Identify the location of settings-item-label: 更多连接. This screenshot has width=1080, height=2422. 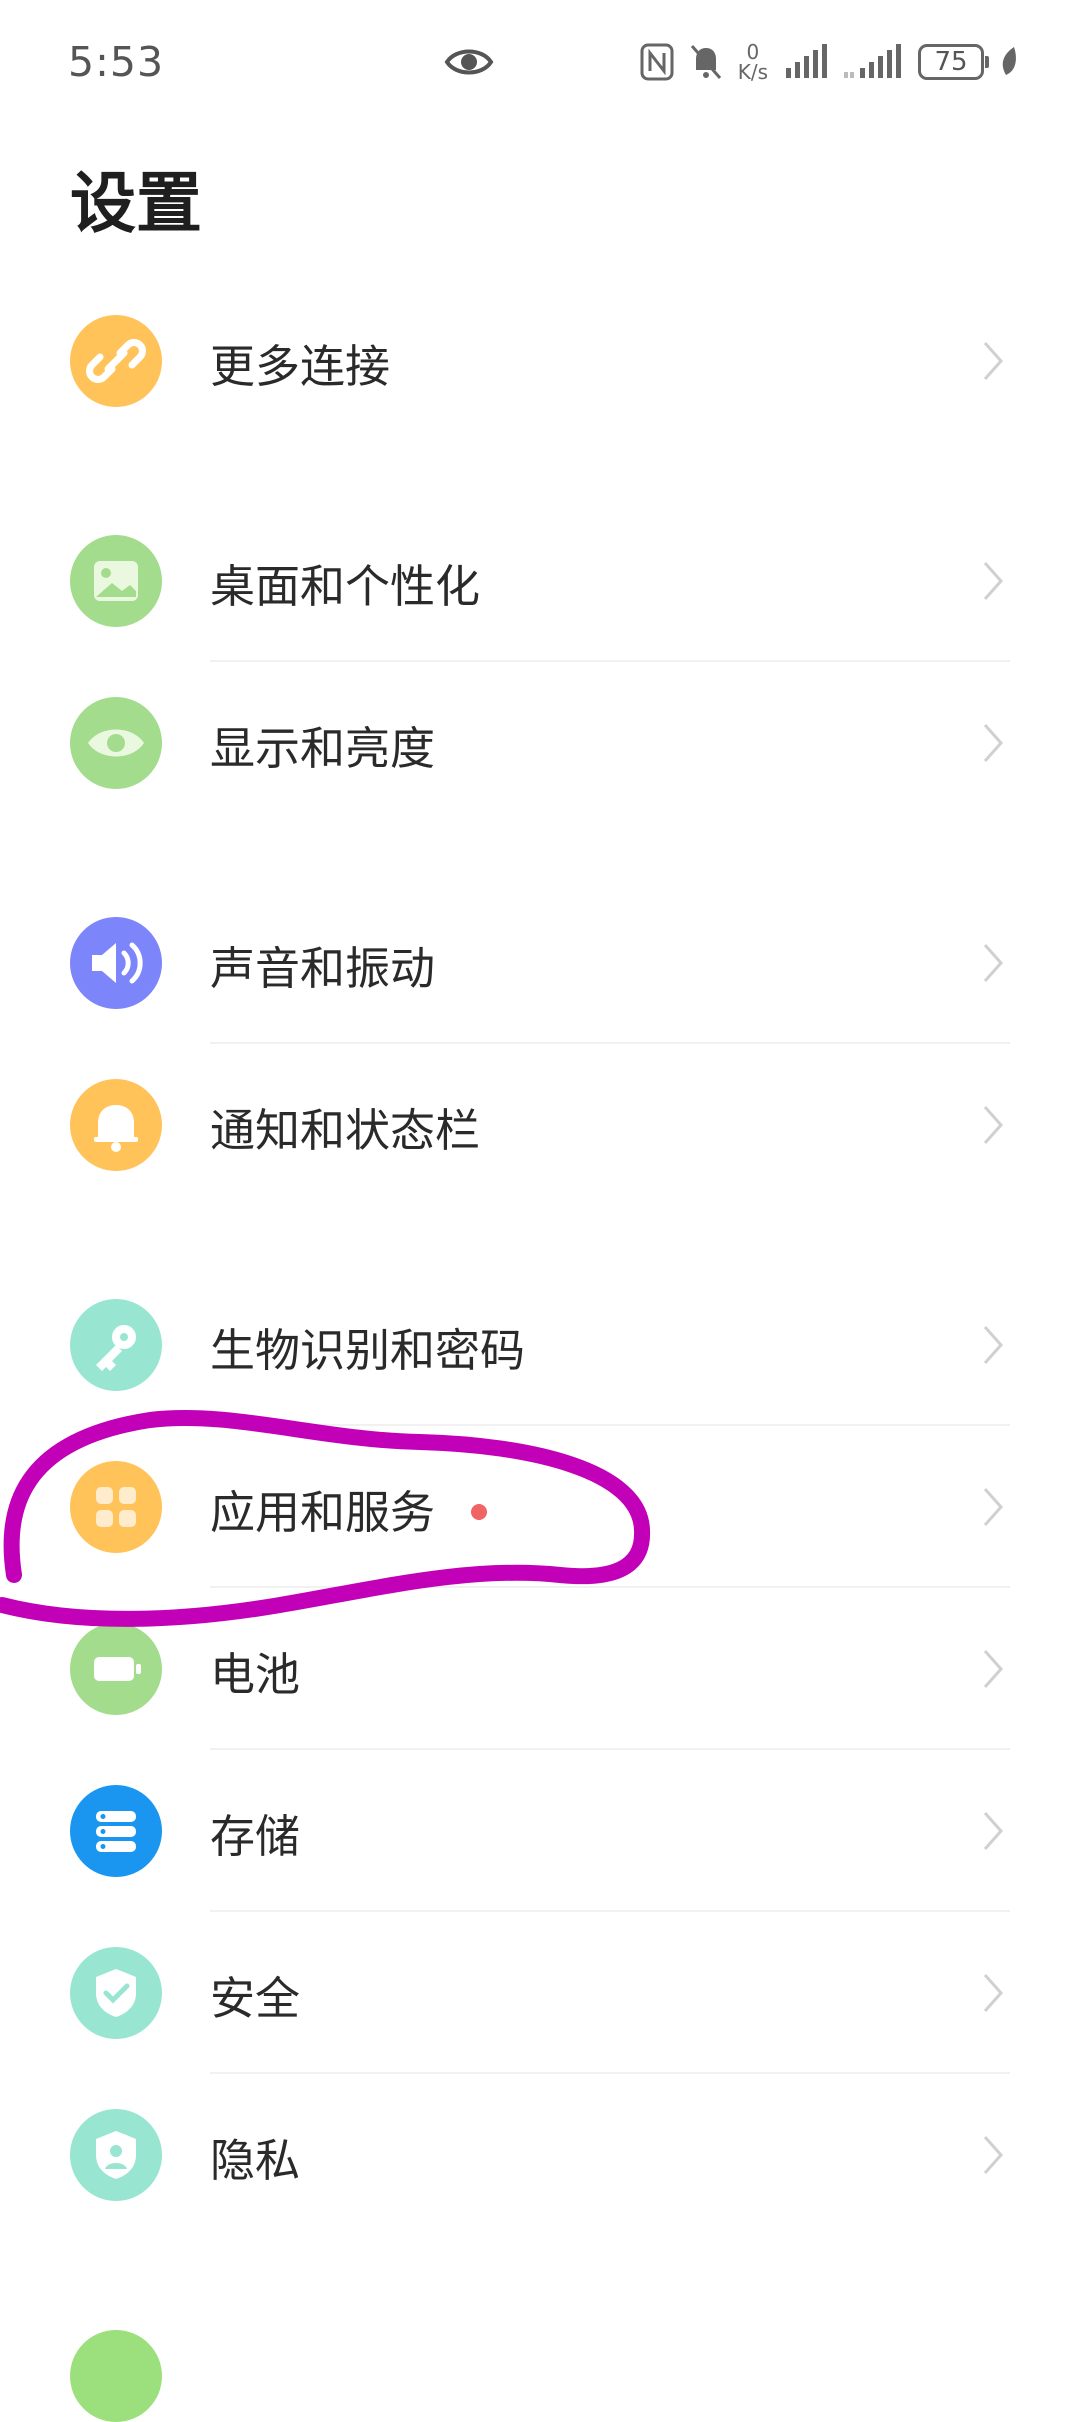
(300, 366).